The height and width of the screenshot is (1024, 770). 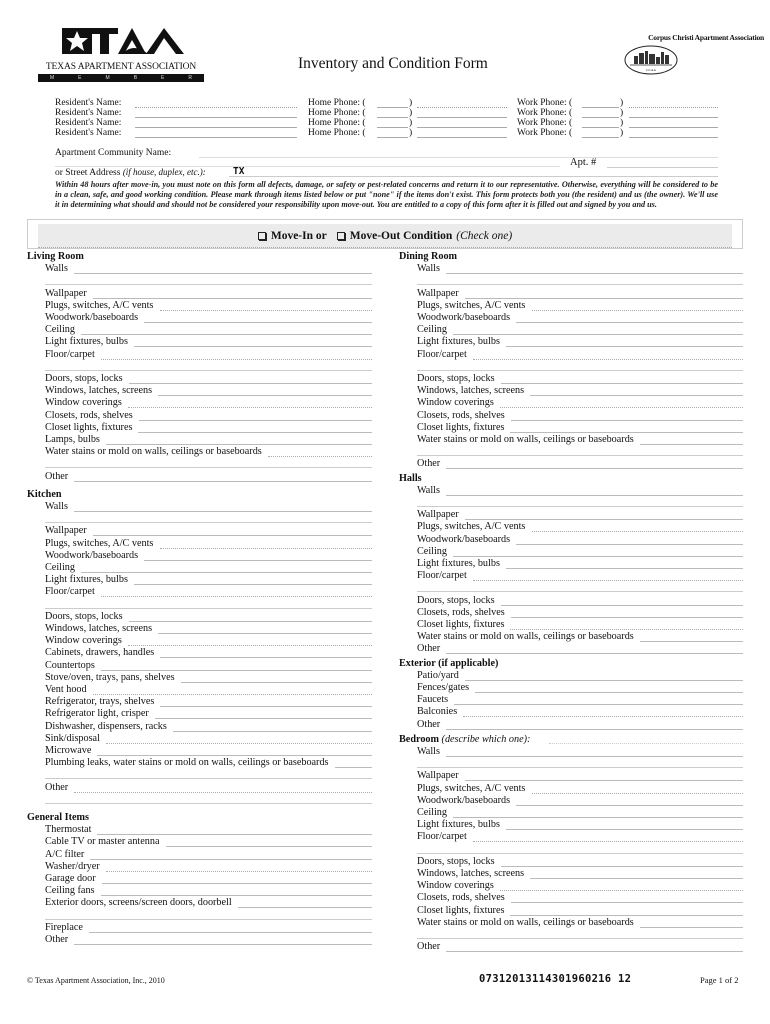 What do you see at coordinates (646, 743) in the screenshot?
I see `bedroom-description-field` at bounding box center [646, 743].